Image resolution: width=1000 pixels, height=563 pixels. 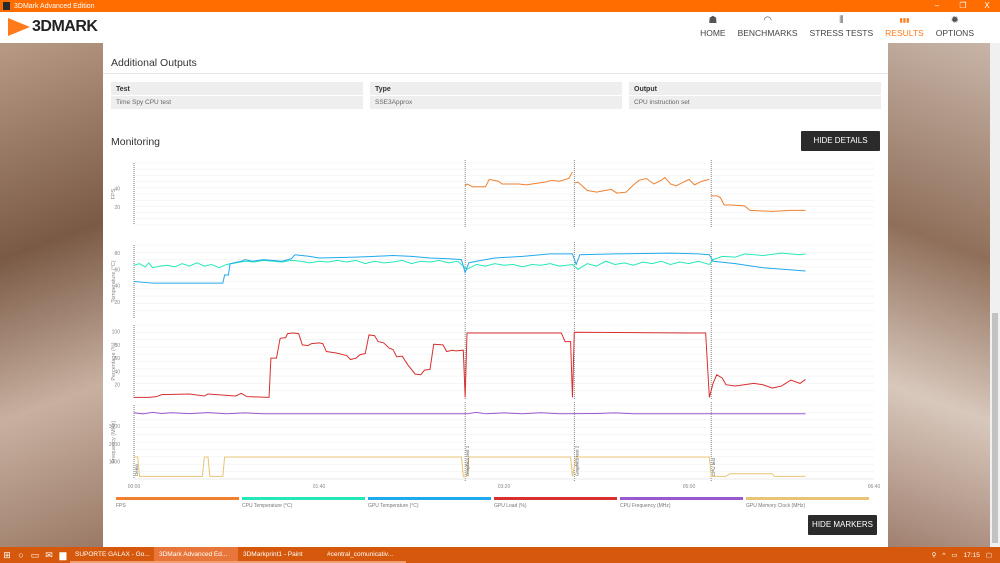 I want to click on x-tick-label: 00:00, so click(x=134, y=487).